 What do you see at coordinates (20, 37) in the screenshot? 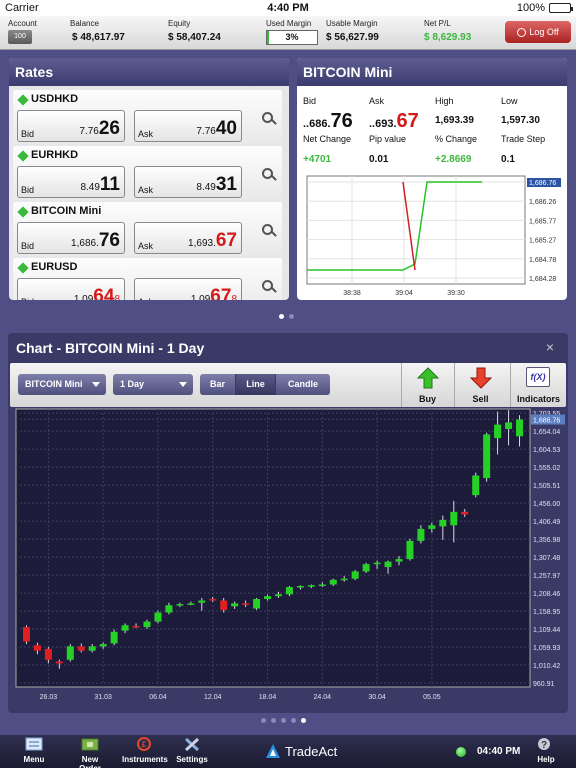
I see `account-button: 100` at bounding box center [20, 37].